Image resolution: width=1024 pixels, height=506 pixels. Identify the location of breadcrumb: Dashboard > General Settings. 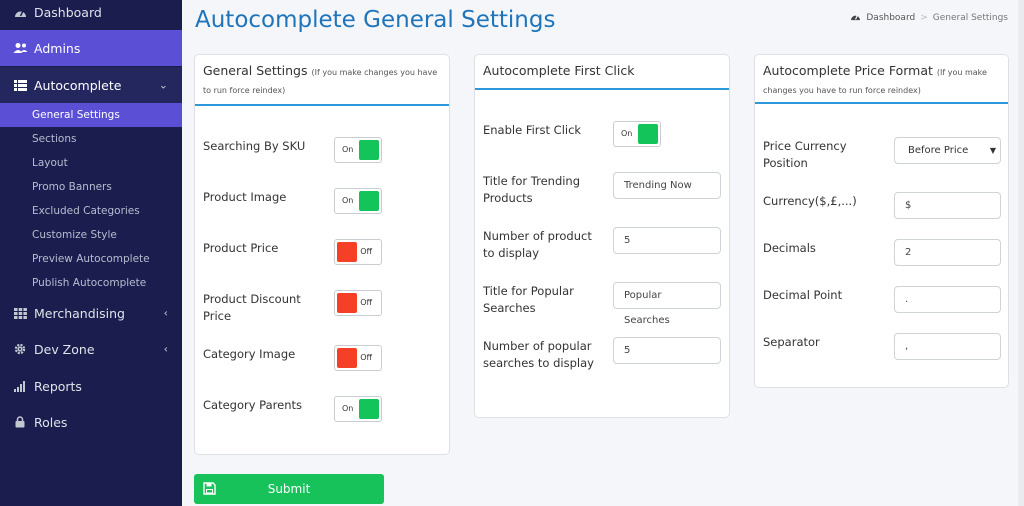
(929, 18).